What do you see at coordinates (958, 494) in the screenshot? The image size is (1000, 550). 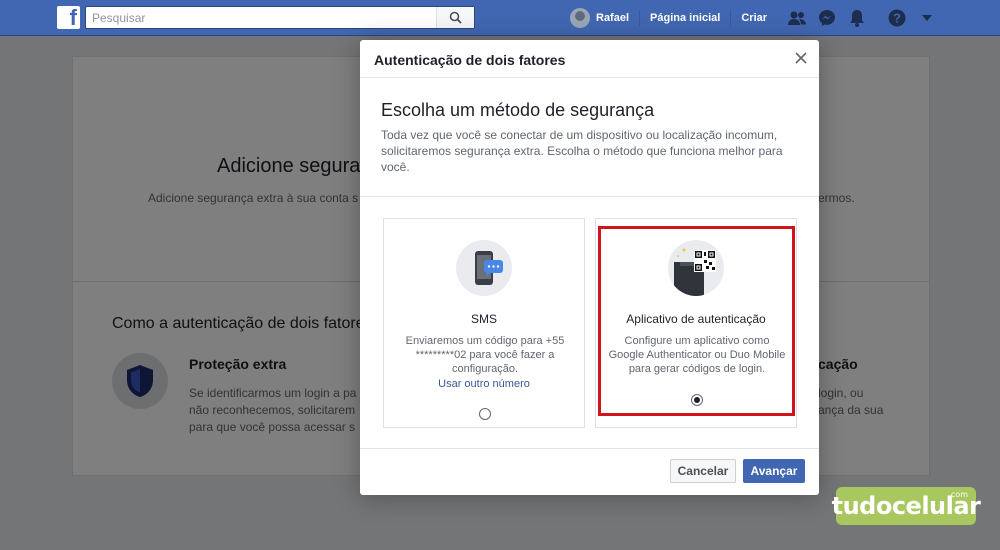 I see `watermark-suffix: .com` at bounding box center [958, 494].